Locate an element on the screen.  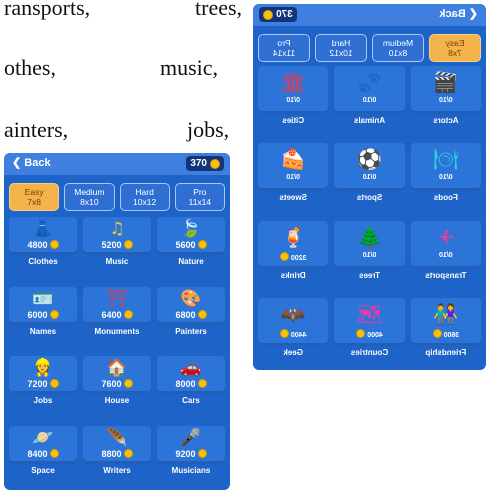
worker-icon: 👷 is located at coordinates (43, 368).